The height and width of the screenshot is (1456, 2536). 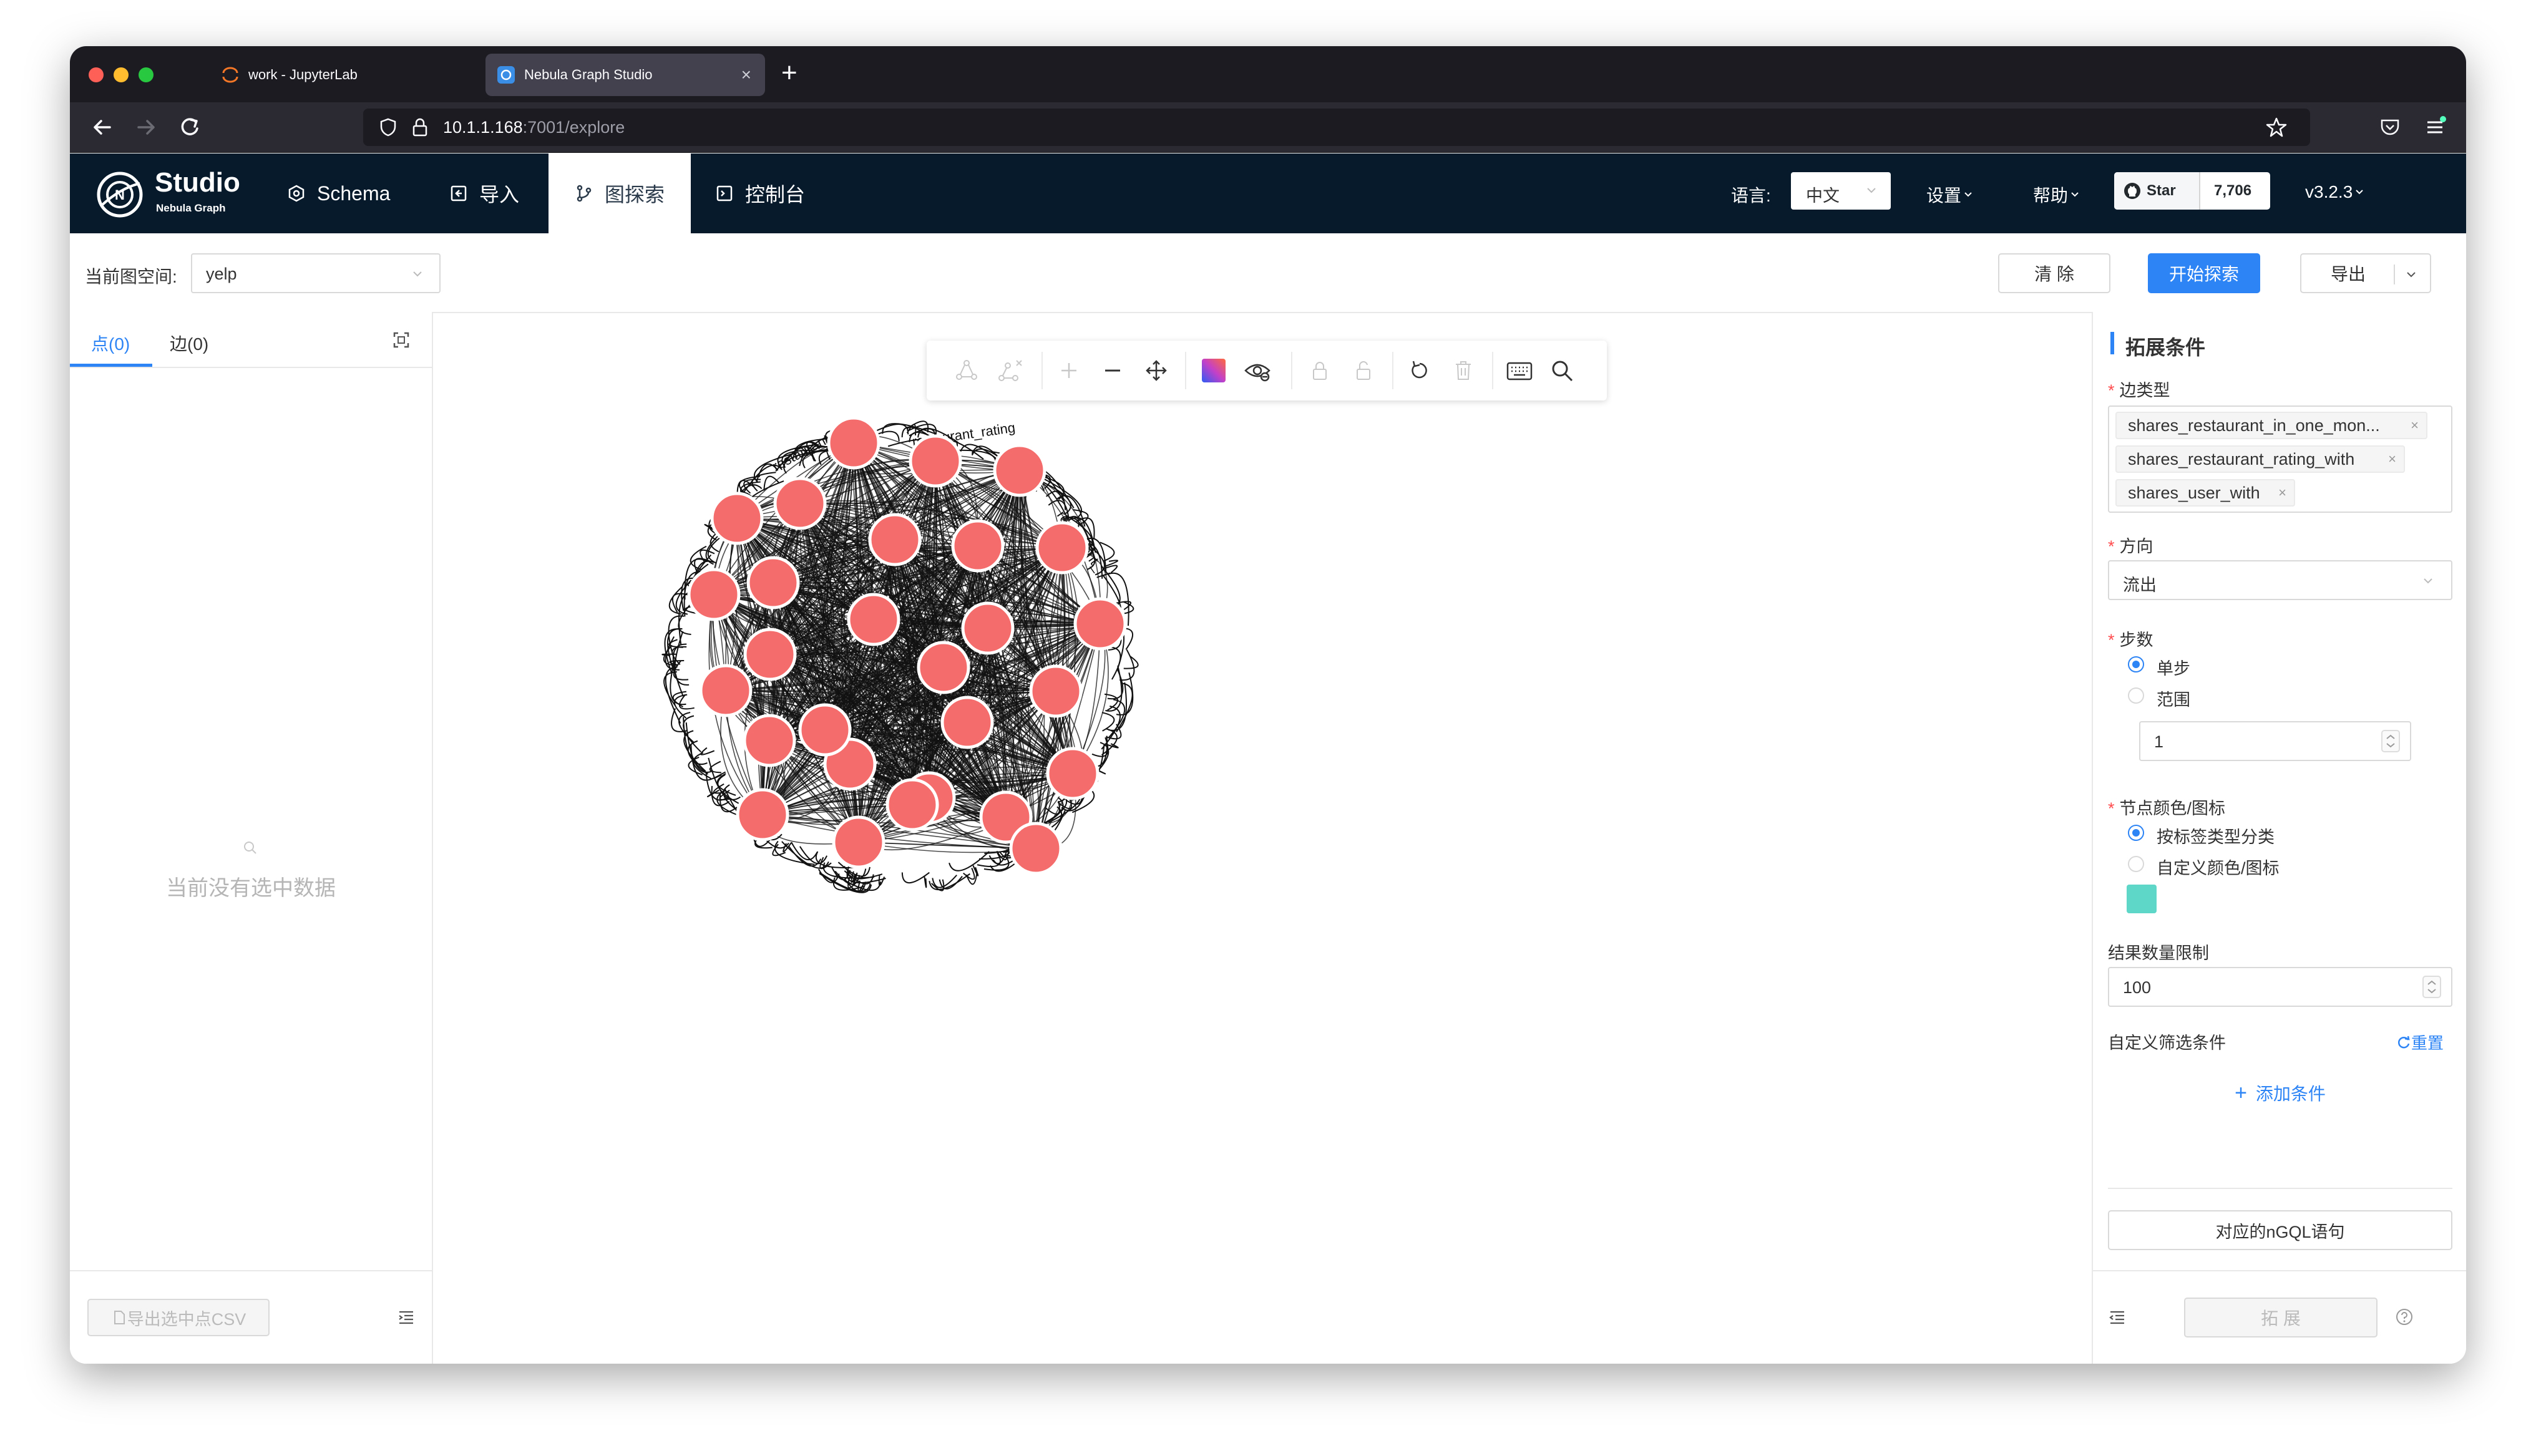 I want to click on color-by-tag-radio, so click(x=2136, y=833).